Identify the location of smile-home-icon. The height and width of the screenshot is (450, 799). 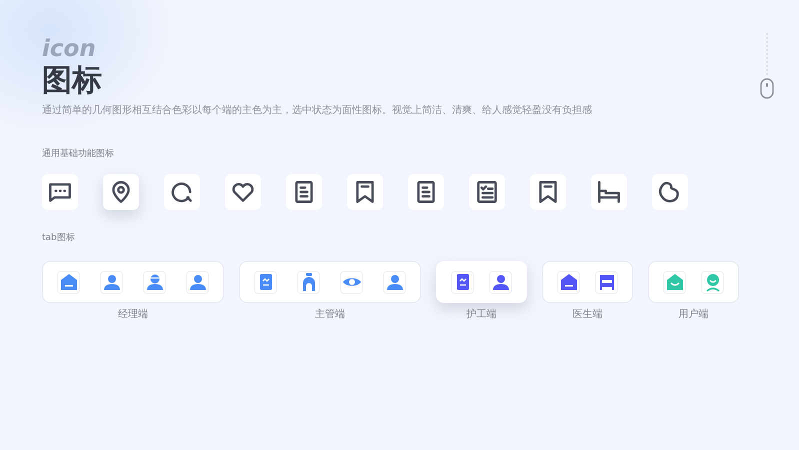
(674, 282).